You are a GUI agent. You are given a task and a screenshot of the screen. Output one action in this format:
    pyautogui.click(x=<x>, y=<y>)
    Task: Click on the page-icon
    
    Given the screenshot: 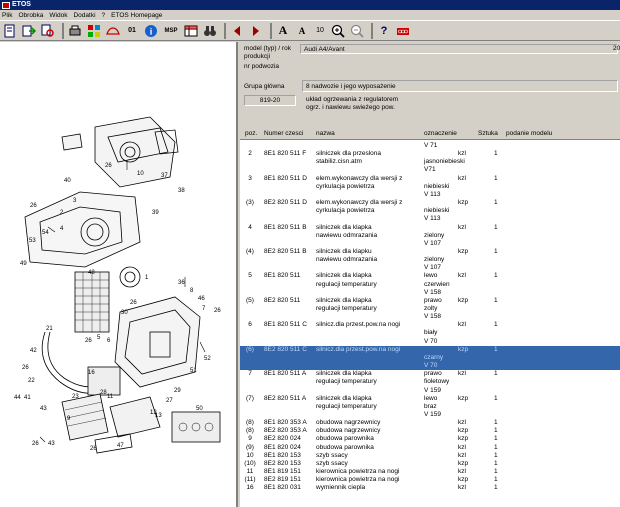 What is the action you would take?
    pyautogui.click(x=10, y=31)
    